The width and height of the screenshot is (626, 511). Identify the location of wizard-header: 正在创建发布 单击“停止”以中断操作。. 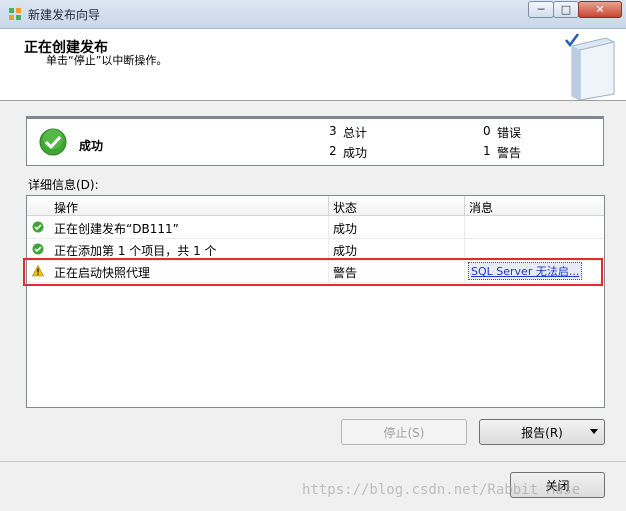
(313, 65).